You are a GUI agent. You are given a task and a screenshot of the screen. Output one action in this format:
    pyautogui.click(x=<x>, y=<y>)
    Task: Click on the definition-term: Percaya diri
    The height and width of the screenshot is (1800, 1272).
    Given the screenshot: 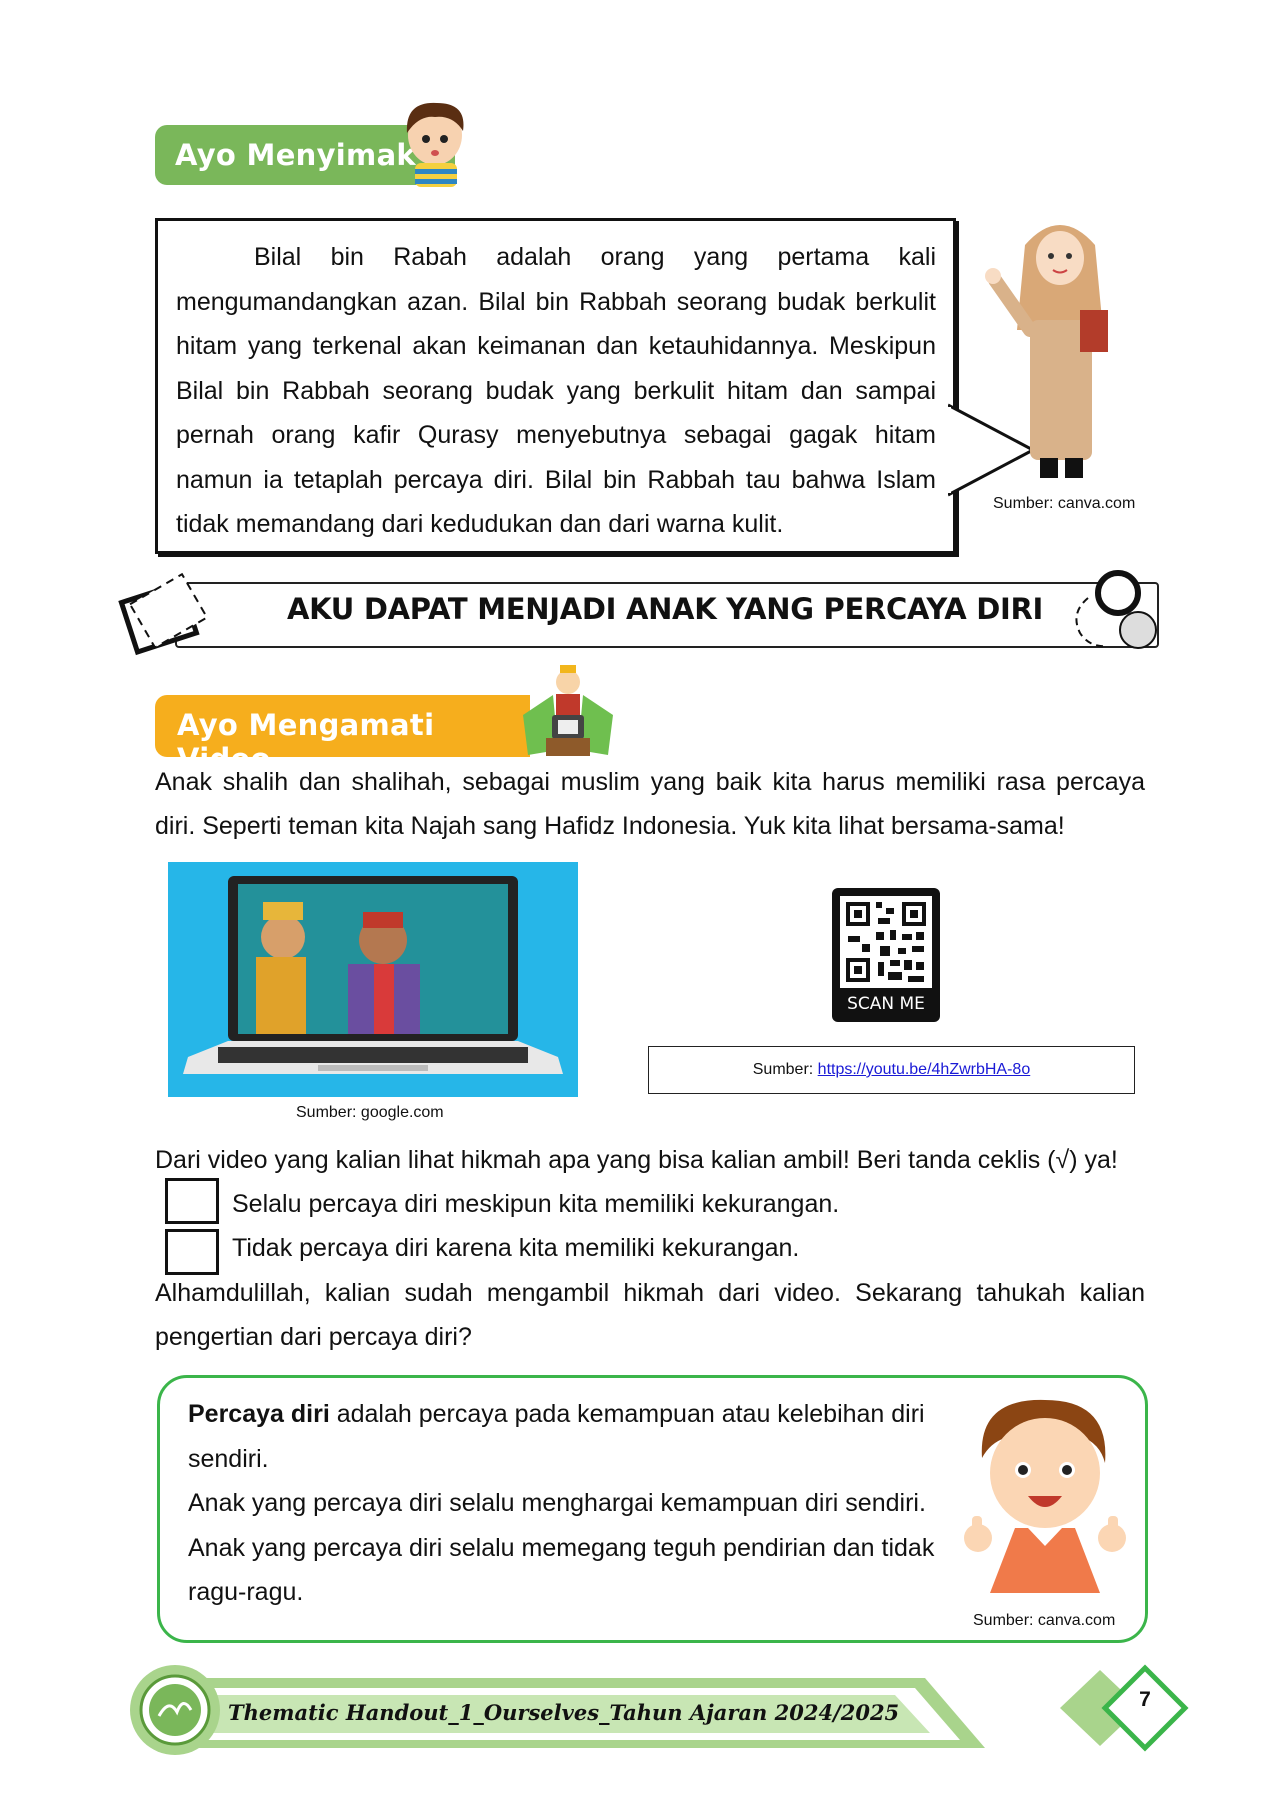 What is the action you would take?
    pyautogui.click(x=259, y=1414)
    